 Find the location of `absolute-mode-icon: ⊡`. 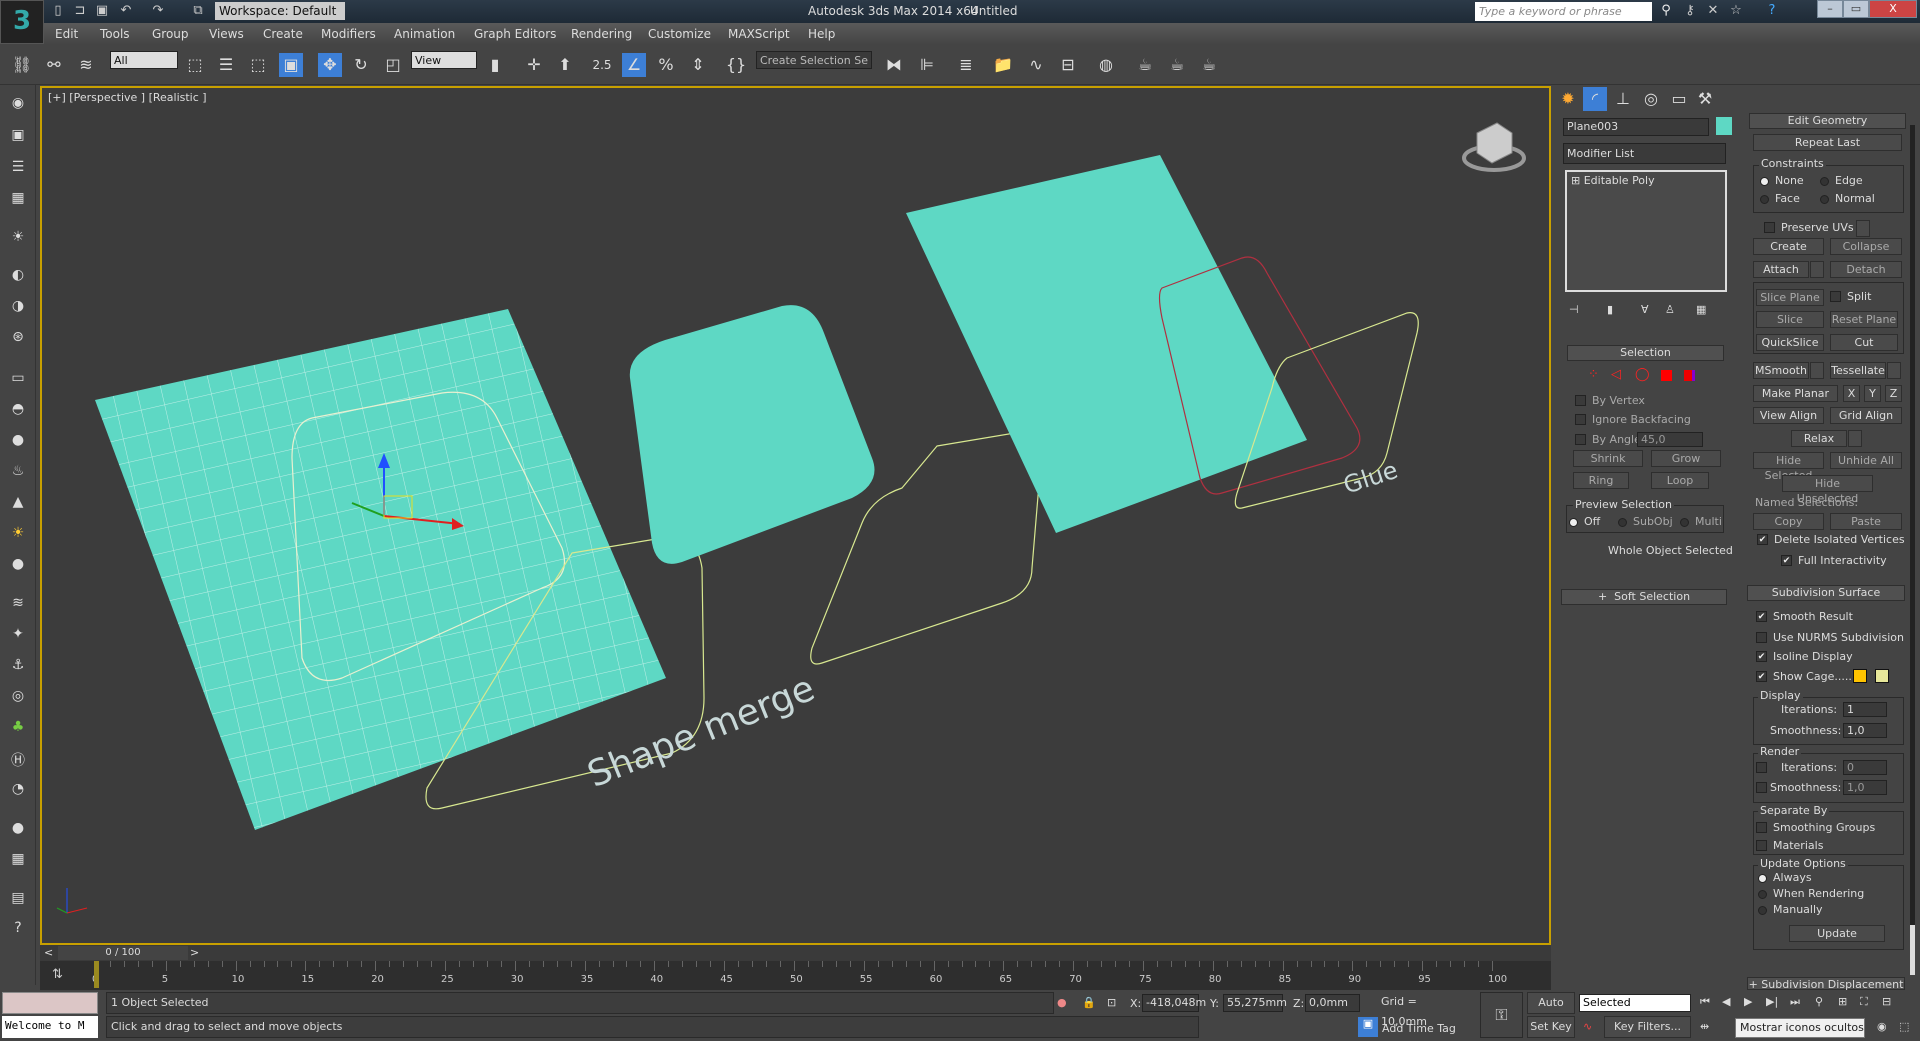

absolute-mode-icon: ⊡ is located at coordinates (1111, 1002).